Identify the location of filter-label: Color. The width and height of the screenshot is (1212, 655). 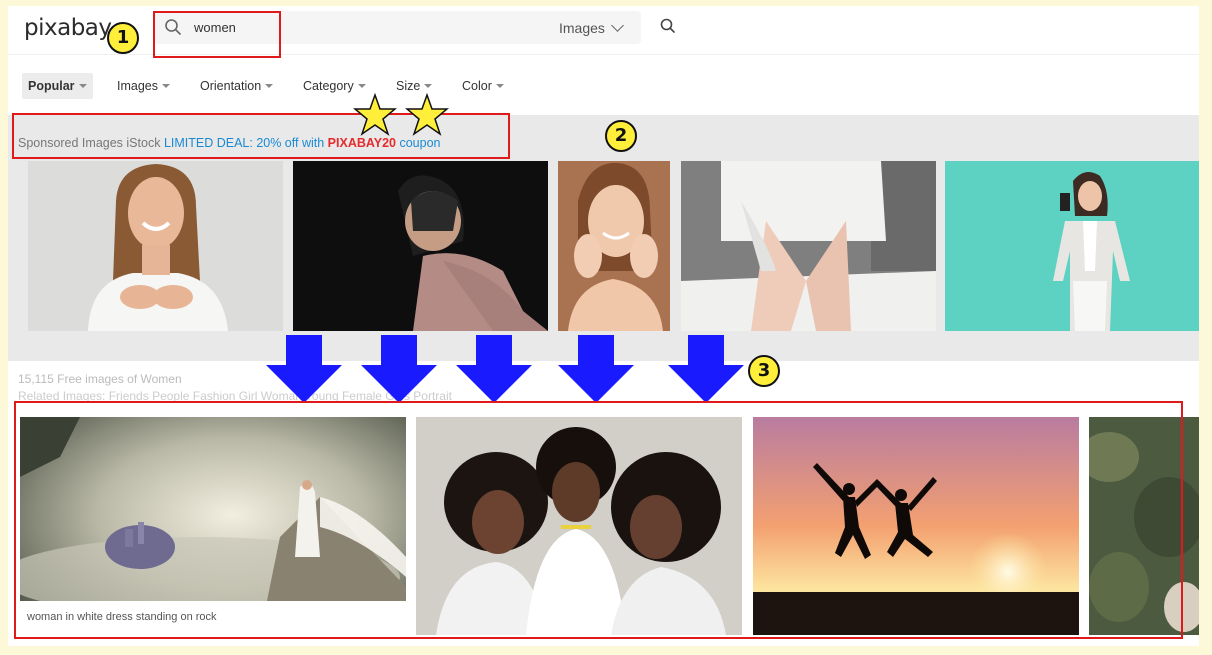
(477, 86).